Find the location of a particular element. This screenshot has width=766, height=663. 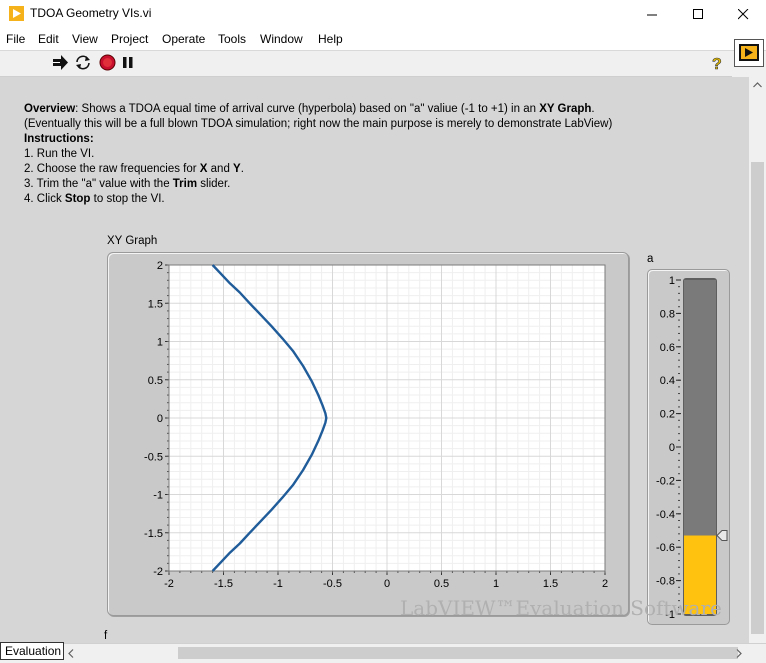

menu-view: View is located at coordinates (85, 39).